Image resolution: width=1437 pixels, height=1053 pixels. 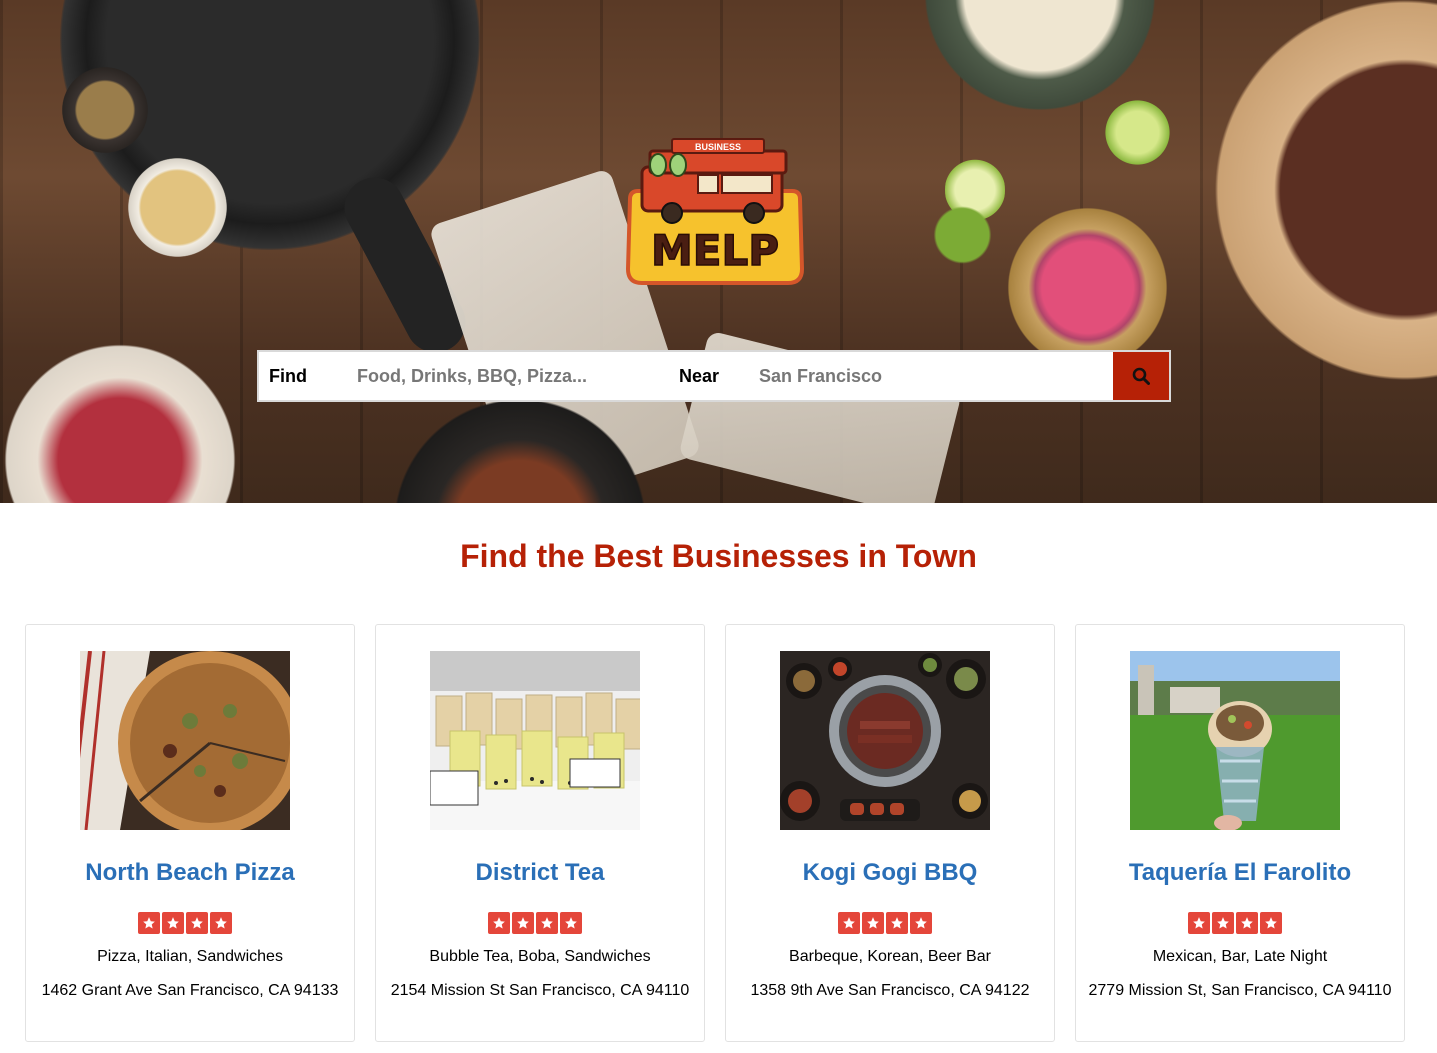 I want to click on near-input, so click(x=929, y=376).